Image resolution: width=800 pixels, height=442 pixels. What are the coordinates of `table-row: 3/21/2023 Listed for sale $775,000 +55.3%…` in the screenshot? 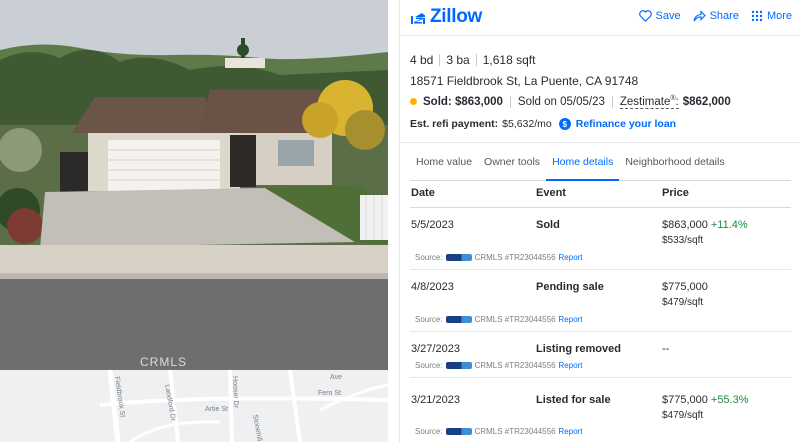 It's located at (600, 409).